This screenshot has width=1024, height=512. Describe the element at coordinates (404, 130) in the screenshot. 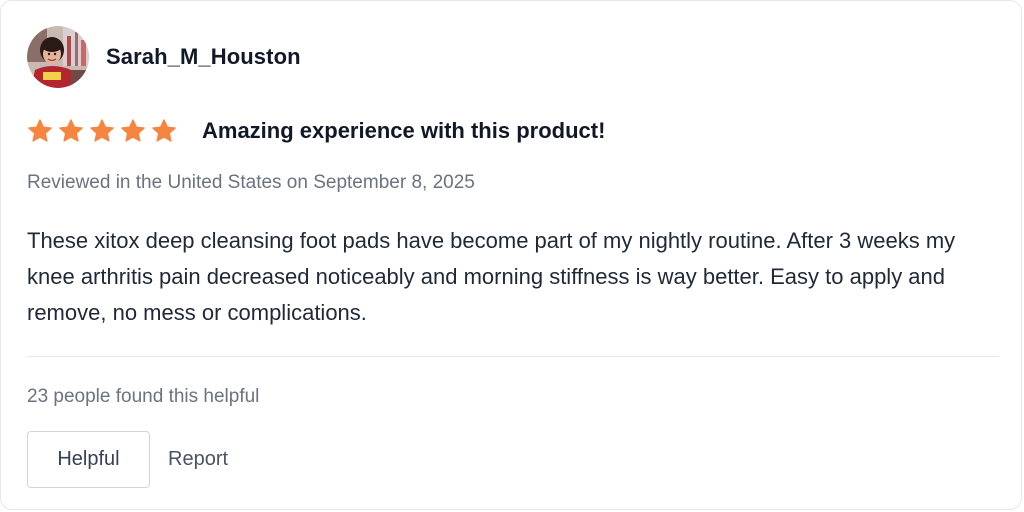

I see `review-title: Amazing experience with this product!` at that location.